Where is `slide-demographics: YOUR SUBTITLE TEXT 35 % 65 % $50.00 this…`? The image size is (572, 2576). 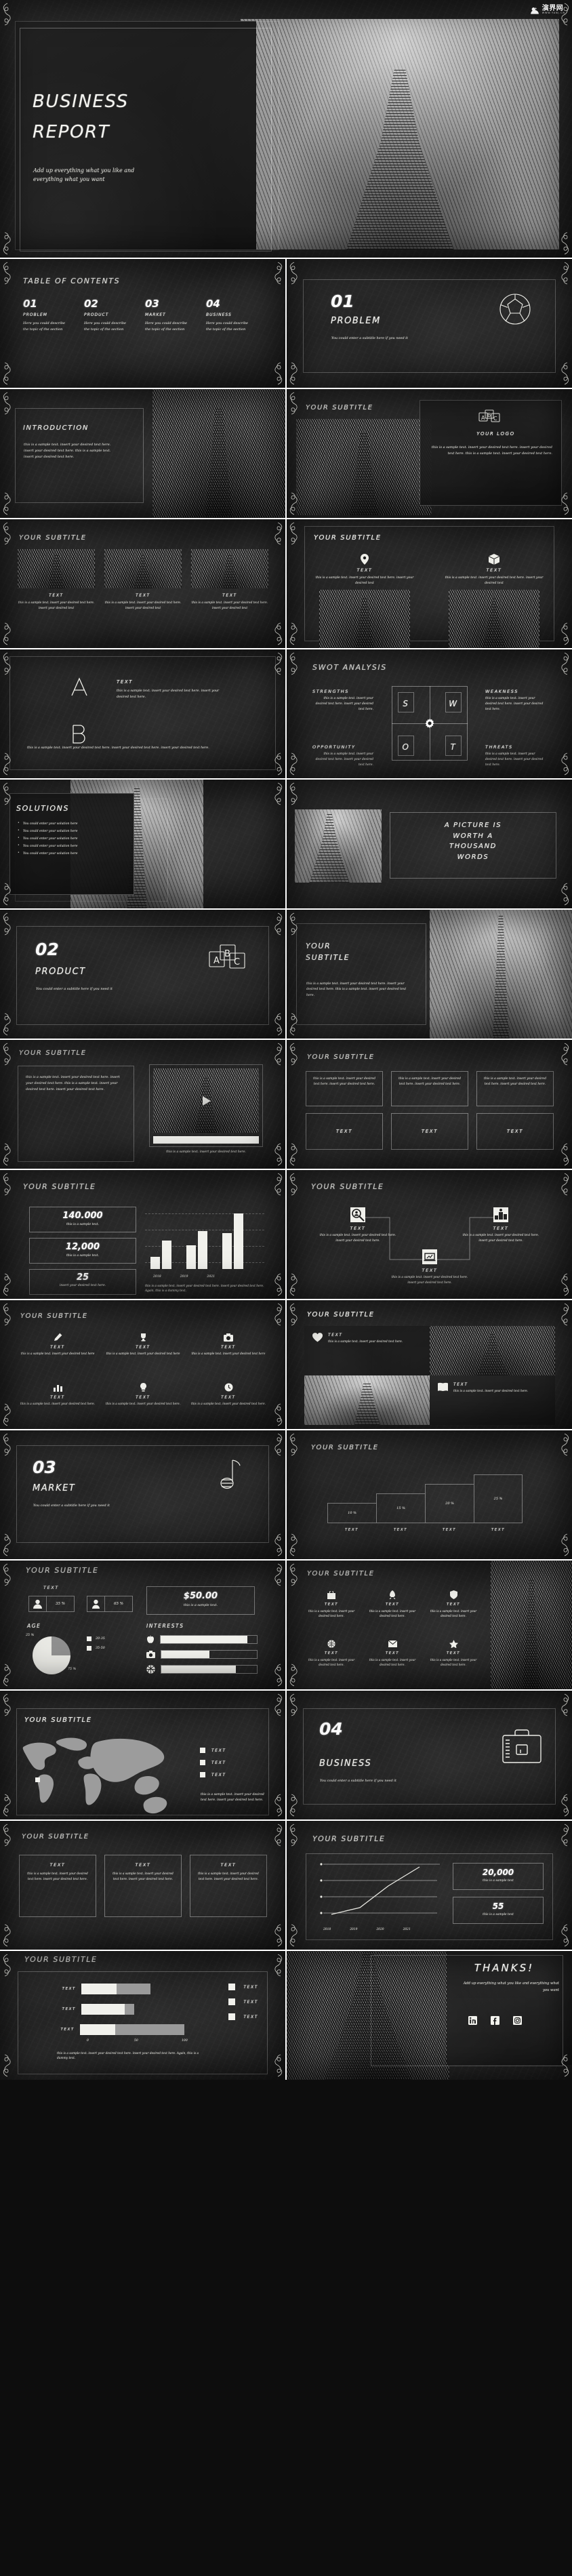 slide-demographics: YOUR SUBTITLE TEXT 35 % 65 % $50.00 this… is located at coordinates (143, 1625).